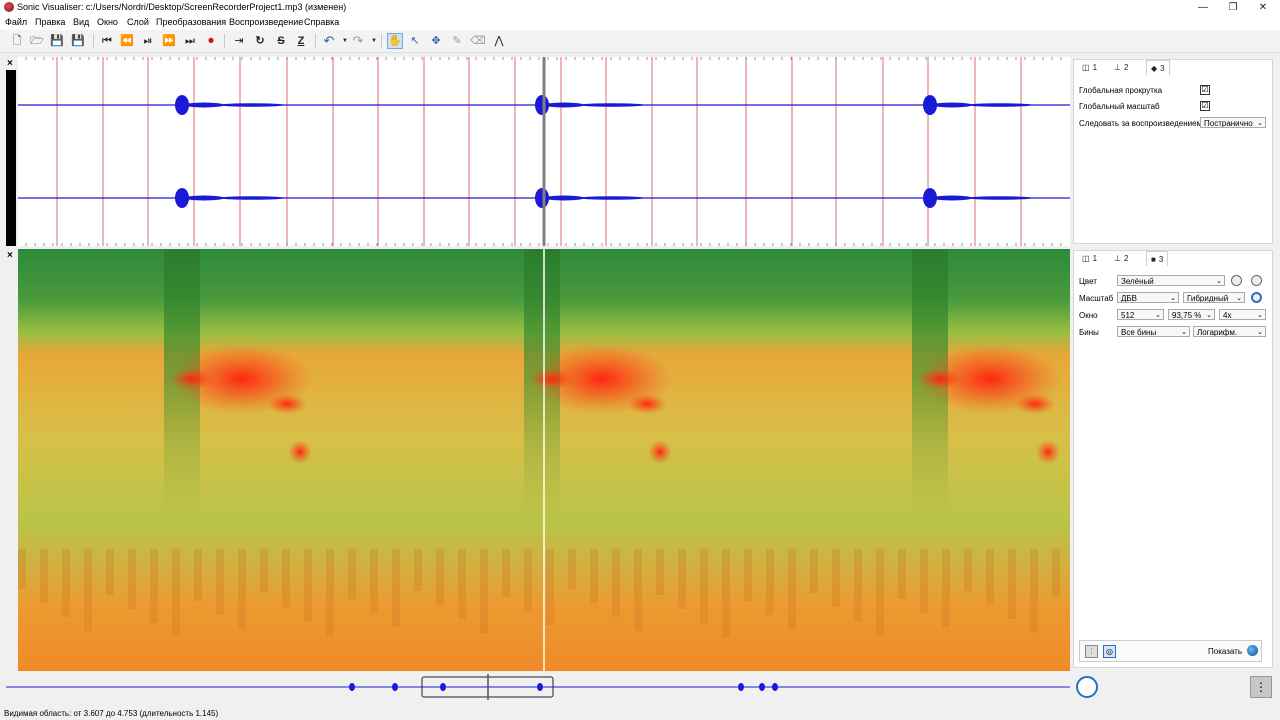 The image size is (1280, 720). Describe the element at coordinates (260, 41) in the screenshot. I see `loop-icon: ↻` at that location.